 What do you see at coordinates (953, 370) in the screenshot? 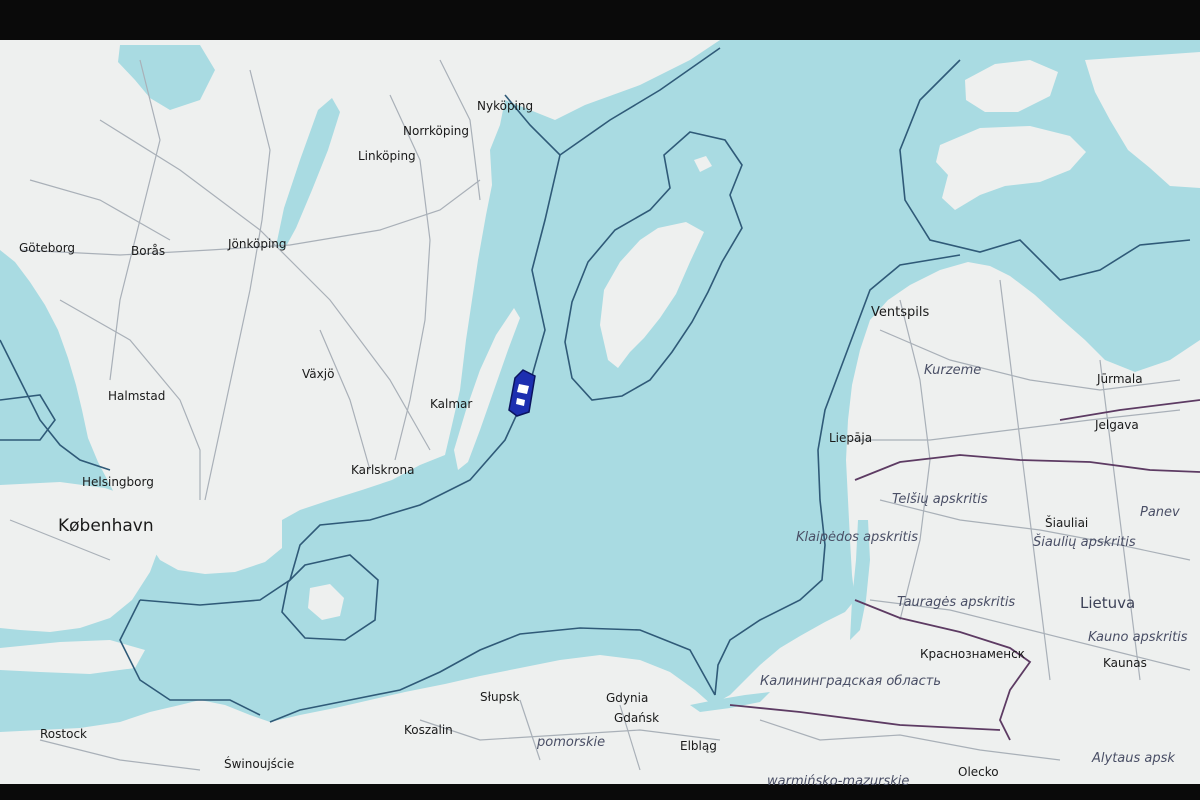
I see `label-region-kurzeme: Kurzeme` at bounding box center [953, 370].